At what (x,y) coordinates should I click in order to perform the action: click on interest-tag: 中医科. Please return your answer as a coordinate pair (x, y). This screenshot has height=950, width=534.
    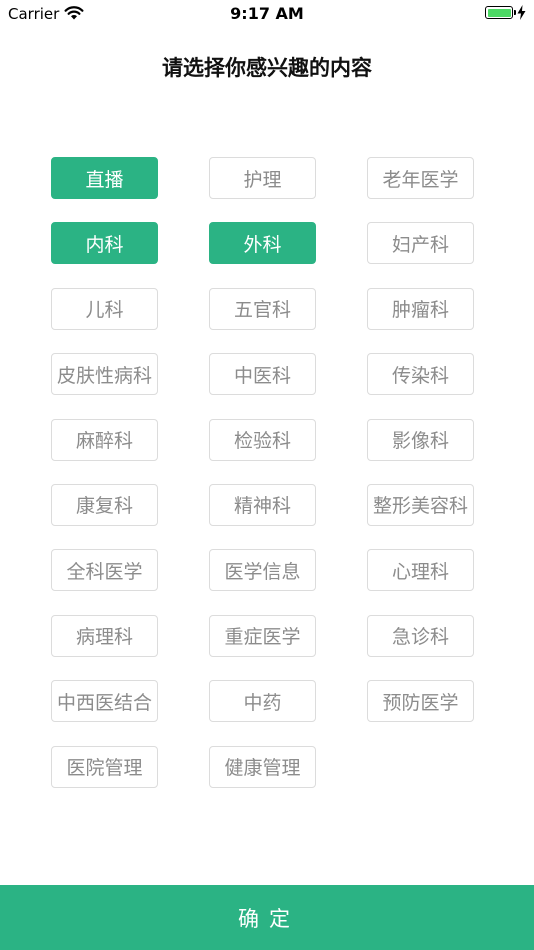
    Looking at the image, I should click on (262, 374).